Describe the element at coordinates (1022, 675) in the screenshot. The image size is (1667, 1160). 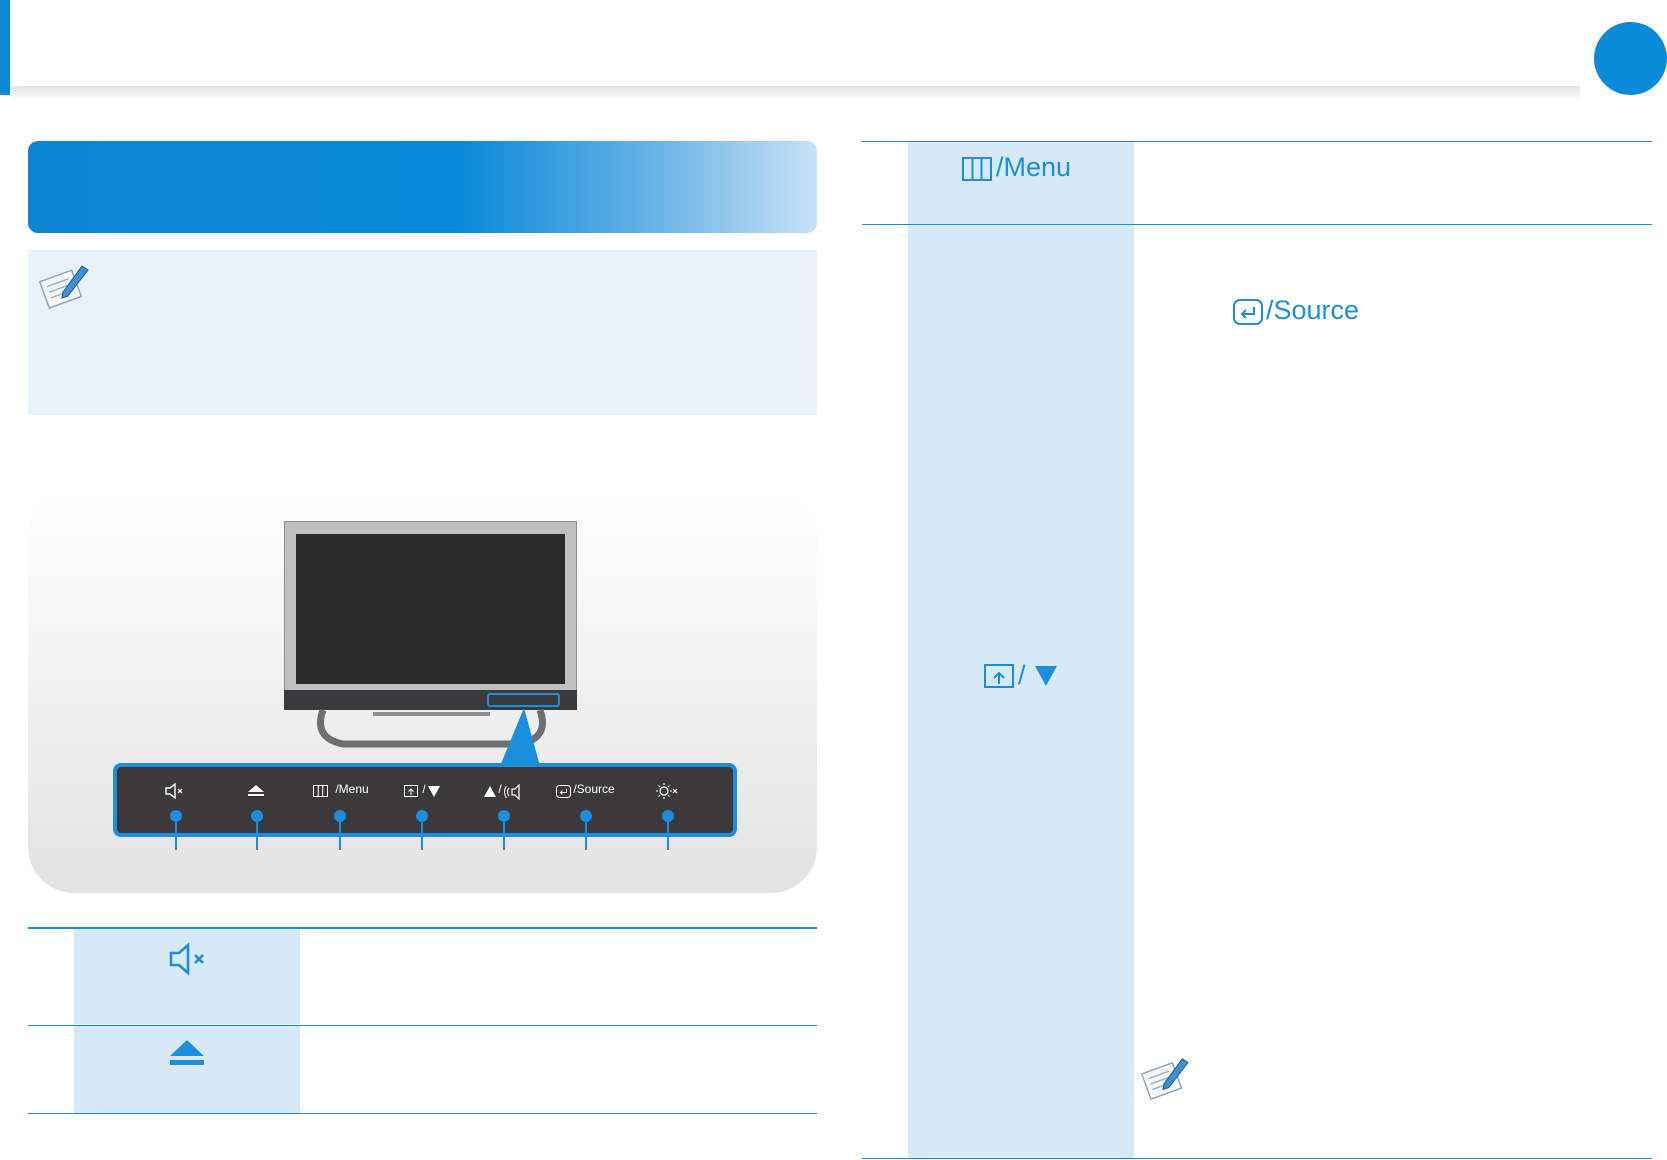
I see `input-key-slash: /` at that location.